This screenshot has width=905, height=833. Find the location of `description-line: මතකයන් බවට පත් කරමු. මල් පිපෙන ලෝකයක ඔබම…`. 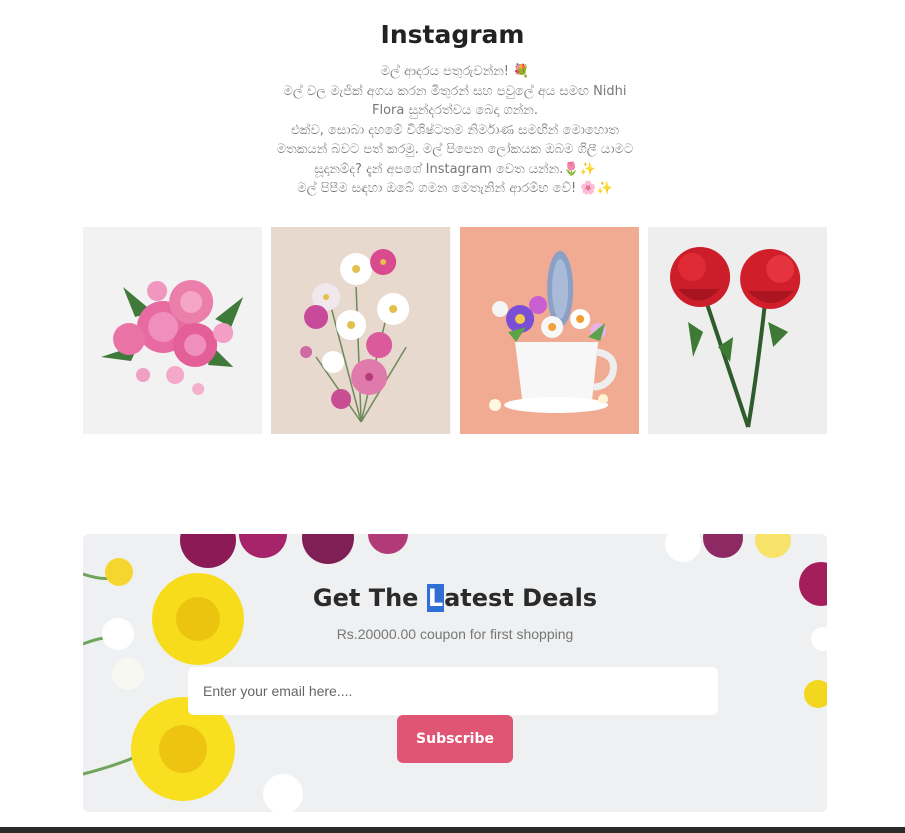

description-line: මතකයන් බවට පත් කරමු. මල් පිපෙන ලෝකයක ඔබම… is located at coordinates (455, 149).